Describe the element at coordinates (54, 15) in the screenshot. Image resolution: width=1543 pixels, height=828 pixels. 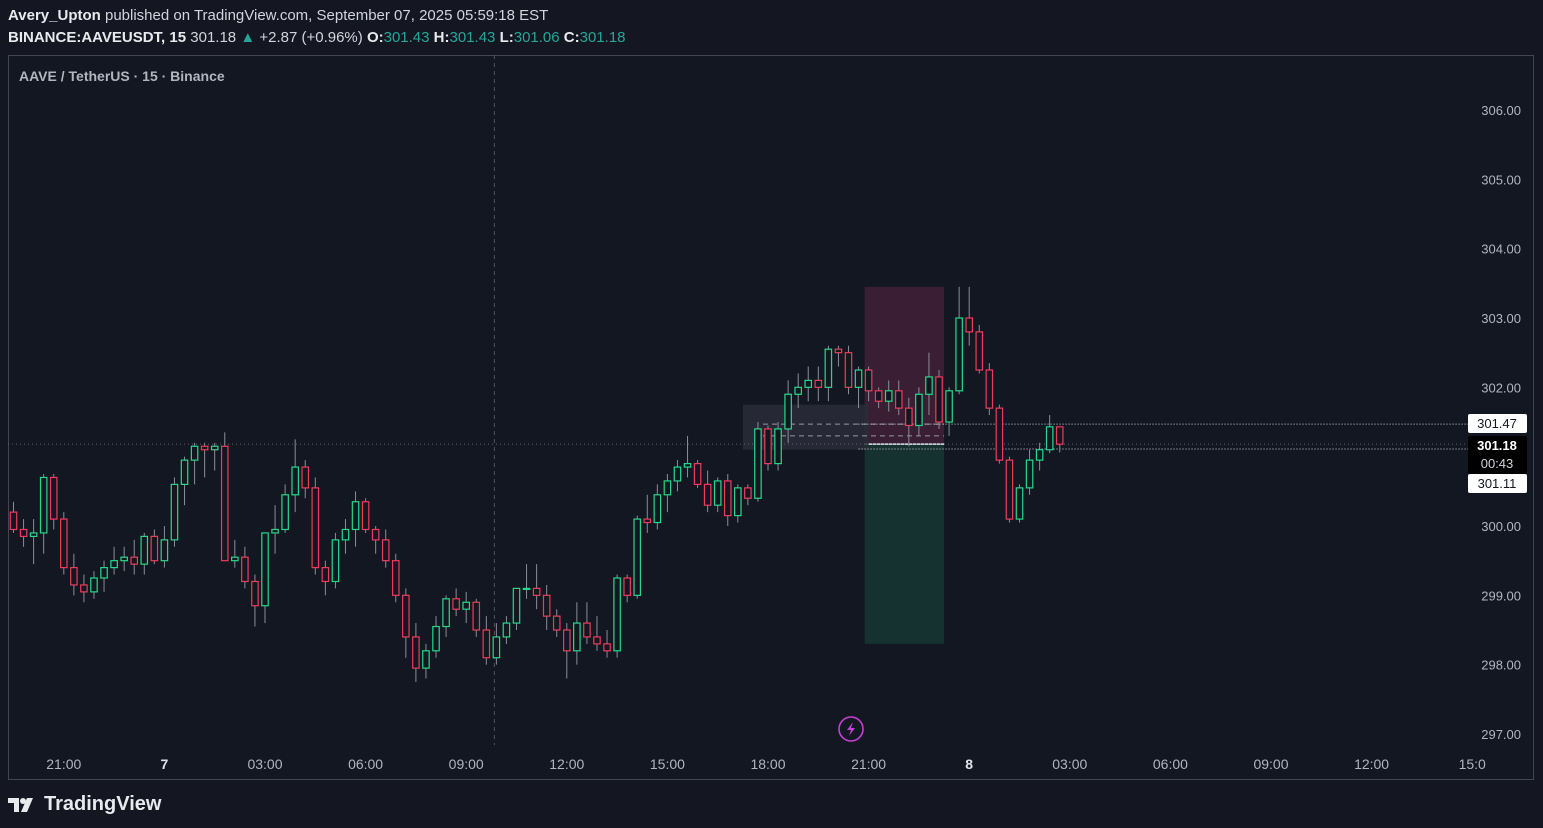
I see `author-name: Avery_Upton` at that location.